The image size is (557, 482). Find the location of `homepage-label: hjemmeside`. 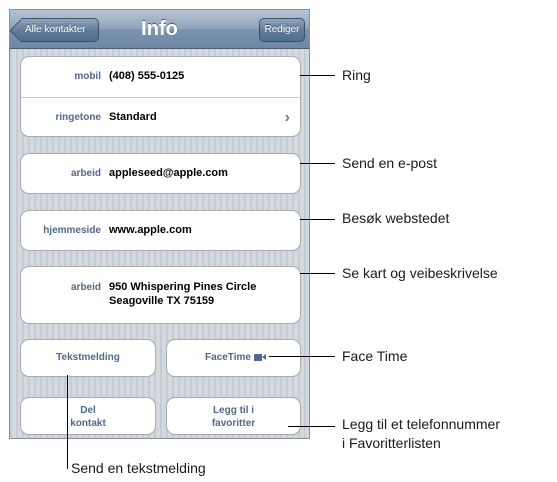

homepage-label: hjemmeside is located at coordinates (72, 230).